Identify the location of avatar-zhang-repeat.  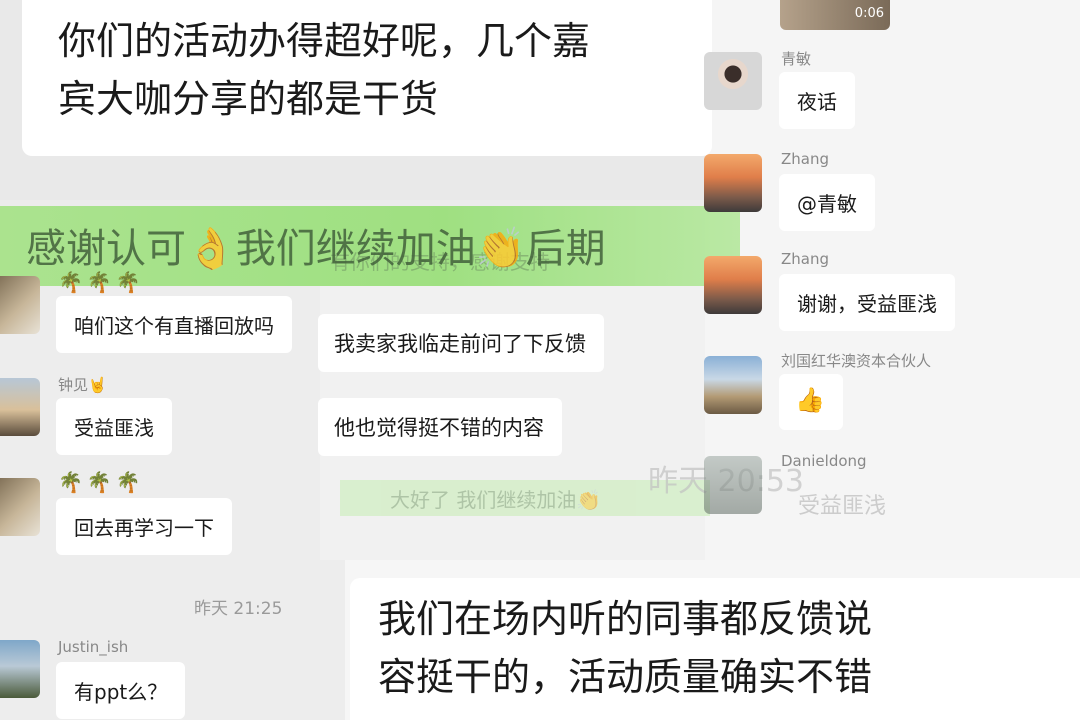
(733, 285).